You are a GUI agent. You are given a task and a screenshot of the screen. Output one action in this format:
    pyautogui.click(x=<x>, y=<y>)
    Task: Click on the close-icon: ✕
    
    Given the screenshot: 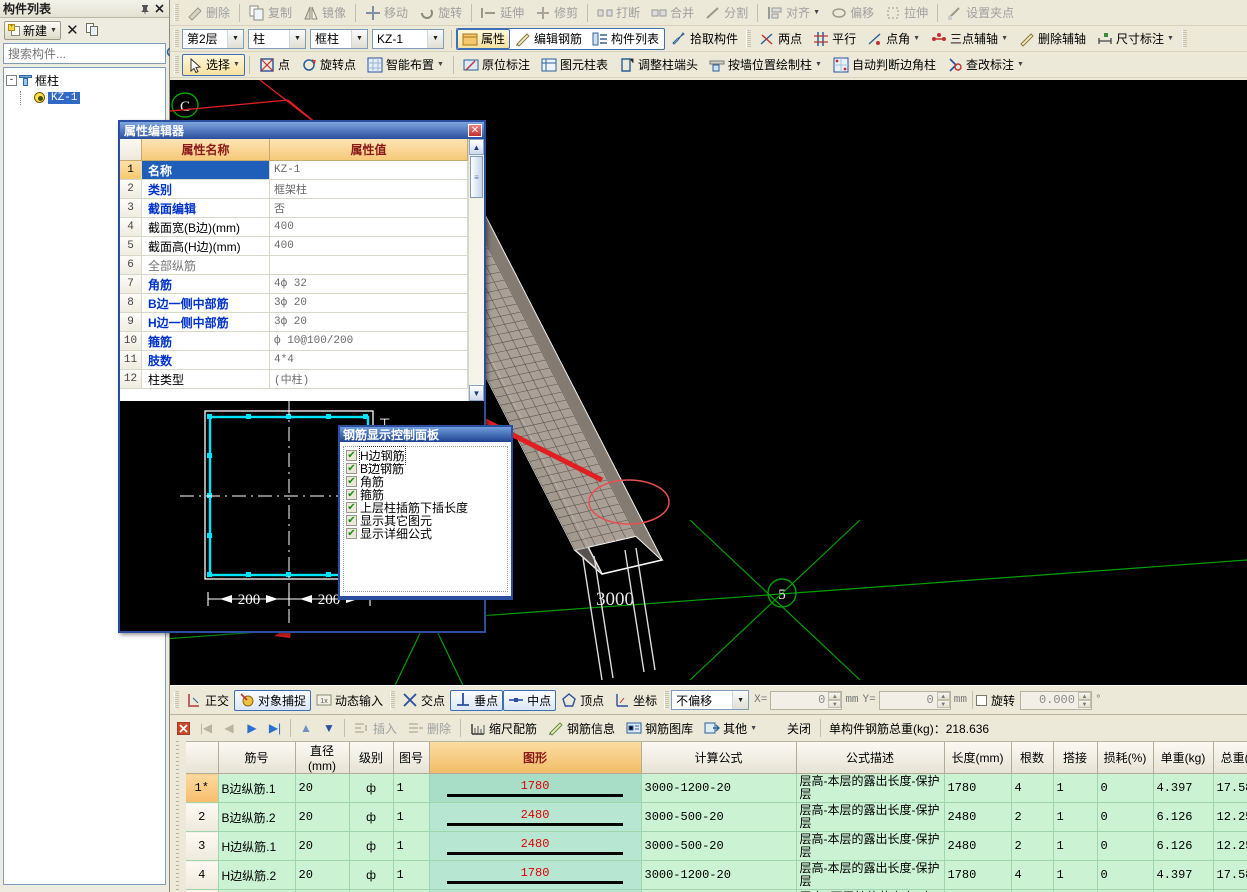 What is the action you would take?
    pyautogui.click(x=475, y=130)
    